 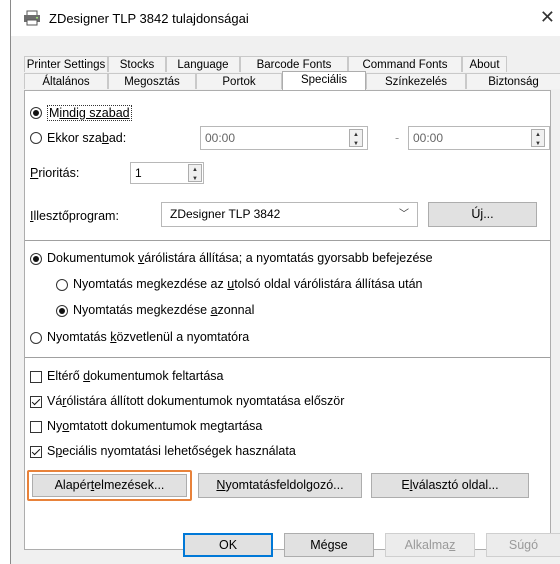 What do you see at coordinates (137, 64) in the screenshot?
I see `tab-stocks: Stocks` at bounding box center [137, 64].